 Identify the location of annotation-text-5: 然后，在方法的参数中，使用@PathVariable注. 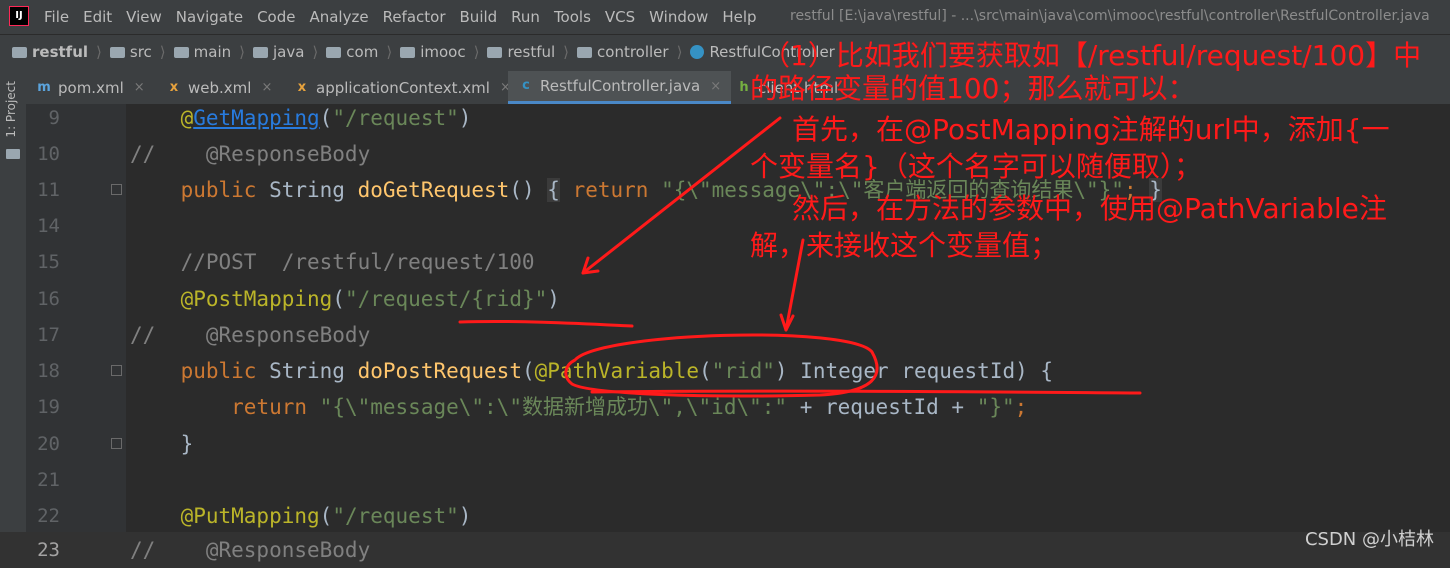
(1089, 208).